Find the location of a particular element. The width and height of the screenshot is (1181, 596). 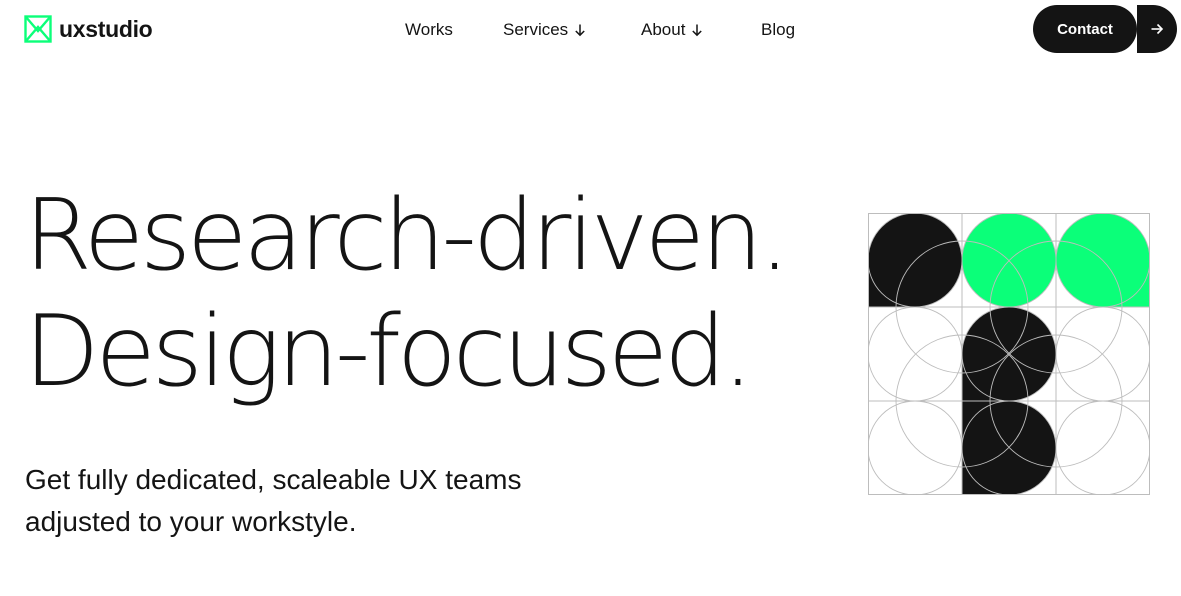

accent-shape-top-right is located at coordinates (1103, 260).